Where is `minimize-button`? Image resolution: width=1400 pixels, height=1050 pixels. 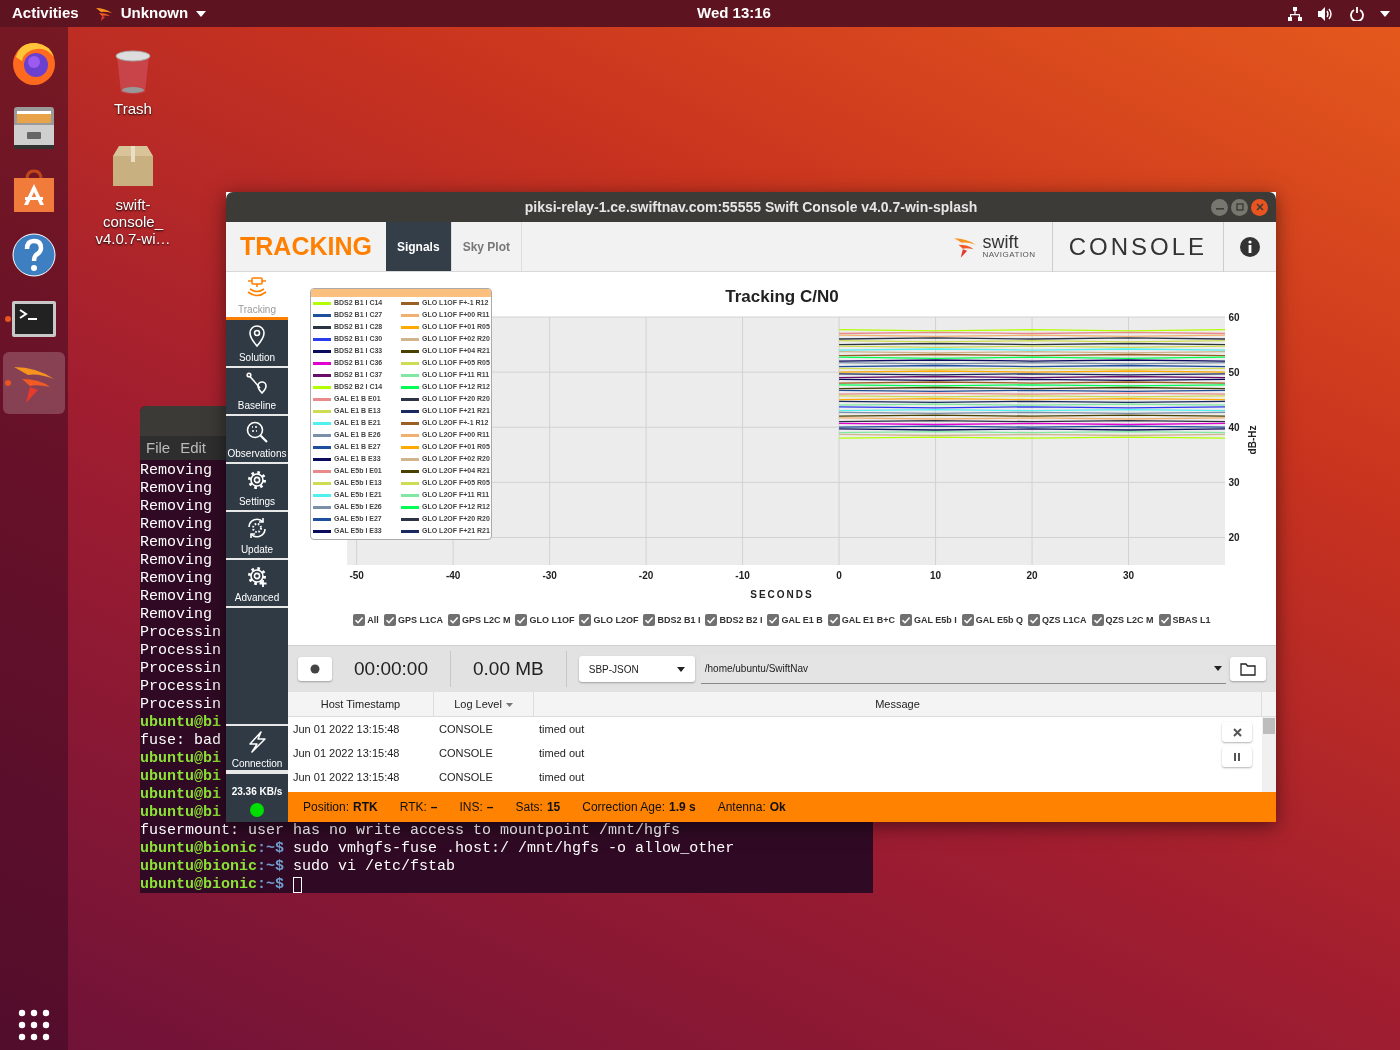
minimize-button is located at coordinates (1219, 207).